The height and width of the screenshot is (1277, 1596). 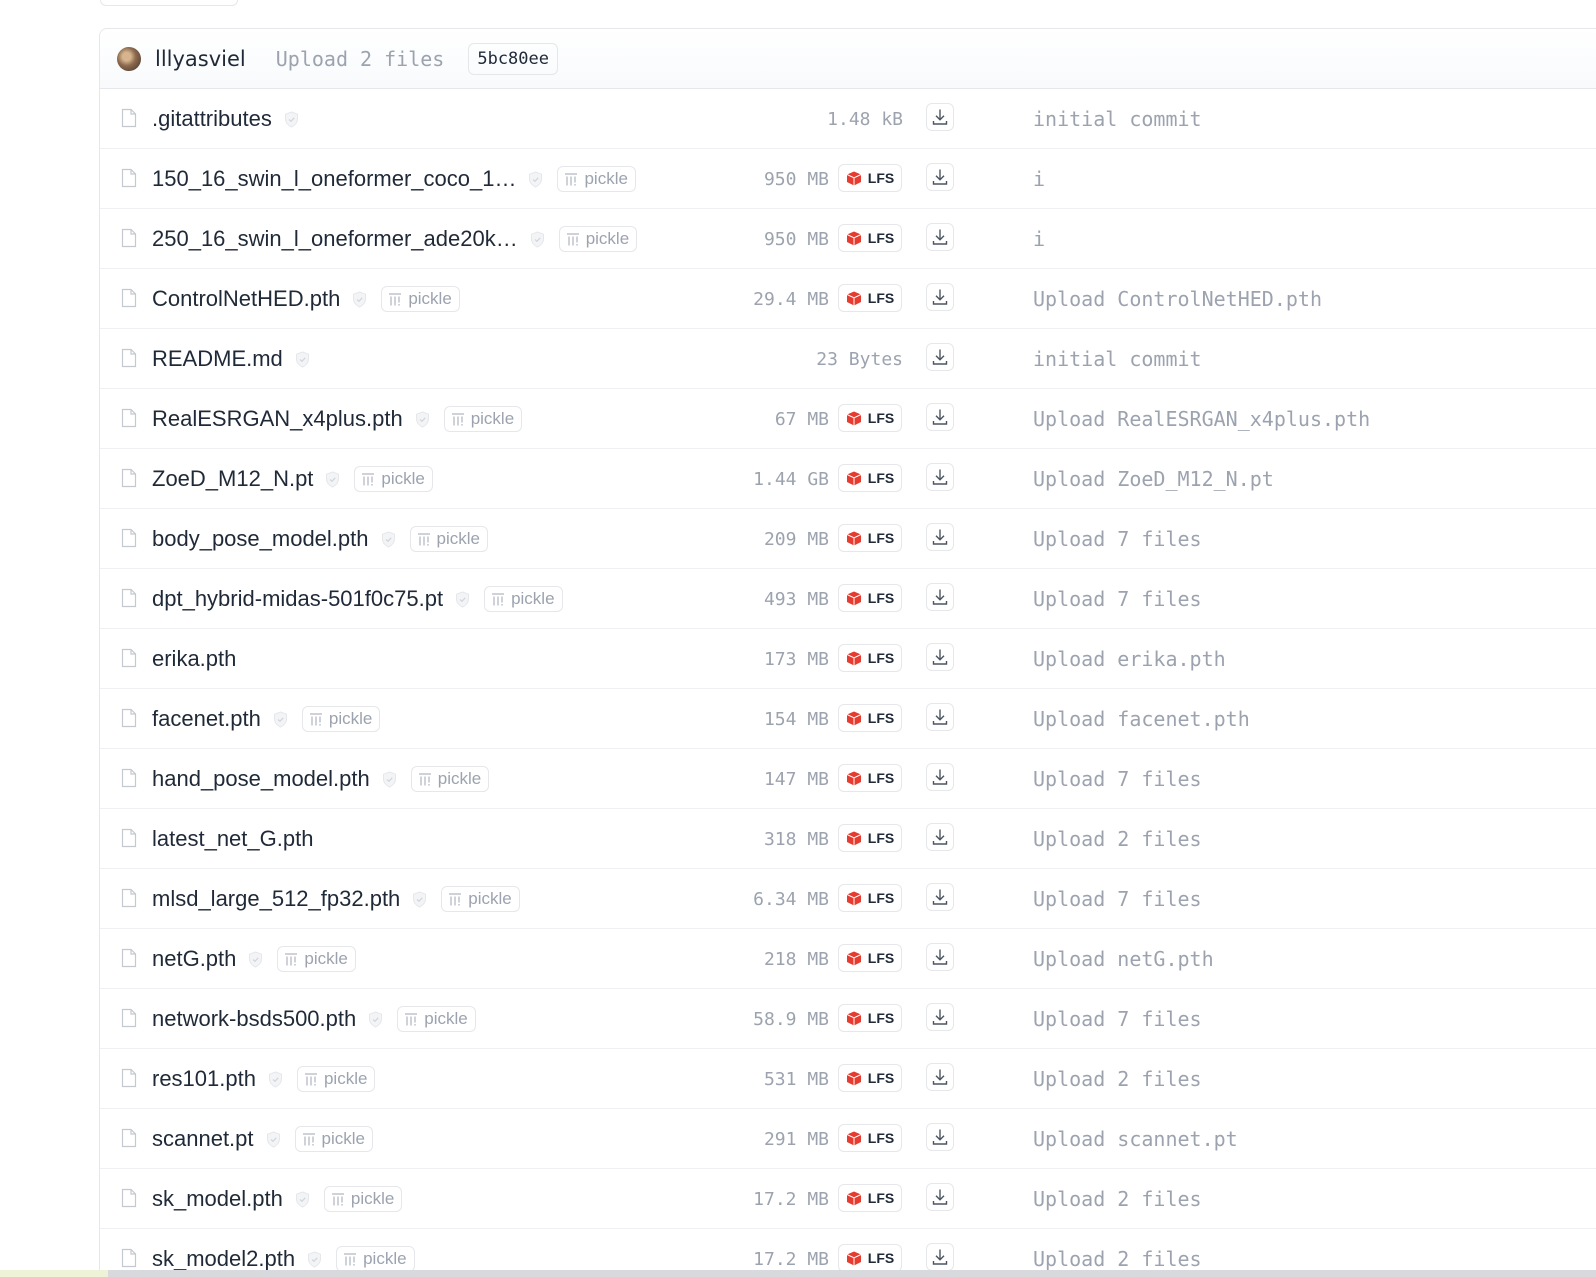 What do you see at coordinates (798, 1273) in the screenshot?
I see `horizontal-scrollbar` at bounding box center [798, 1273].